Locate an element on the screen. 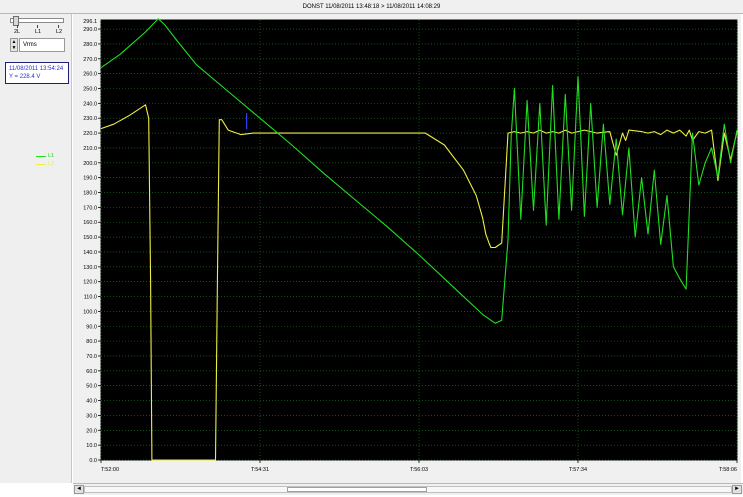  y-tick-label: 100.0 is located at coordinates (90, 312).